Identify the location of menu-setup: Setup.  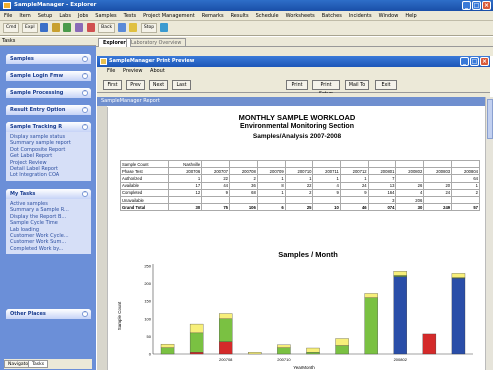
(45, 16).